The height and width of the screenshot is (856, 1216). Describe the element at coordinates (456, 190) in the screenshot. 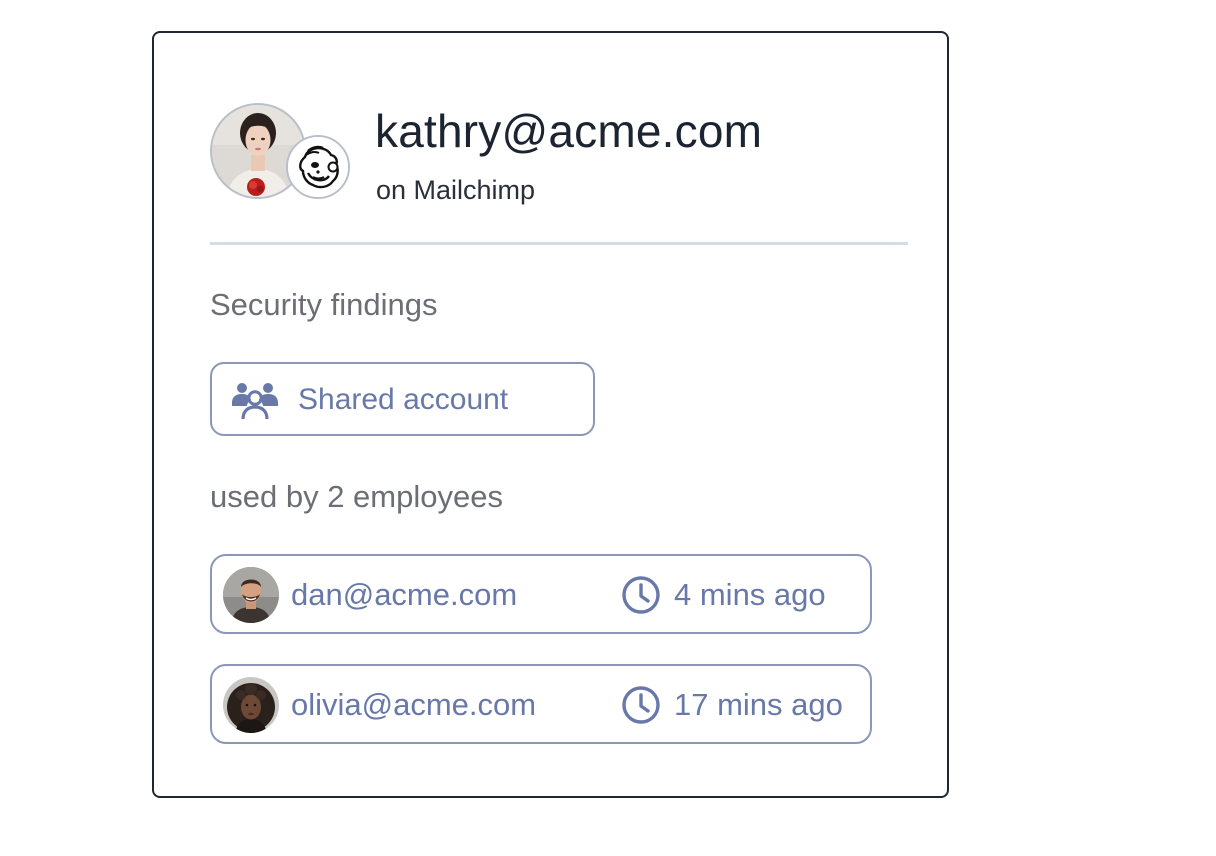

I see `app-name: on Mailchimp` at that location.